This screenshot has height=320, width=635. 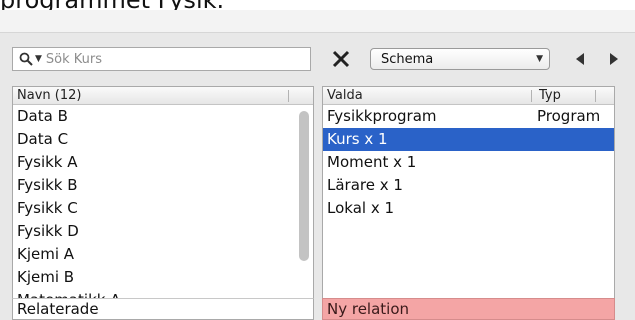 What do you see at coordinates (357, 139) in the screenshot?
I see `row-name: Kurs x 1` at bounding box center [357, 139].